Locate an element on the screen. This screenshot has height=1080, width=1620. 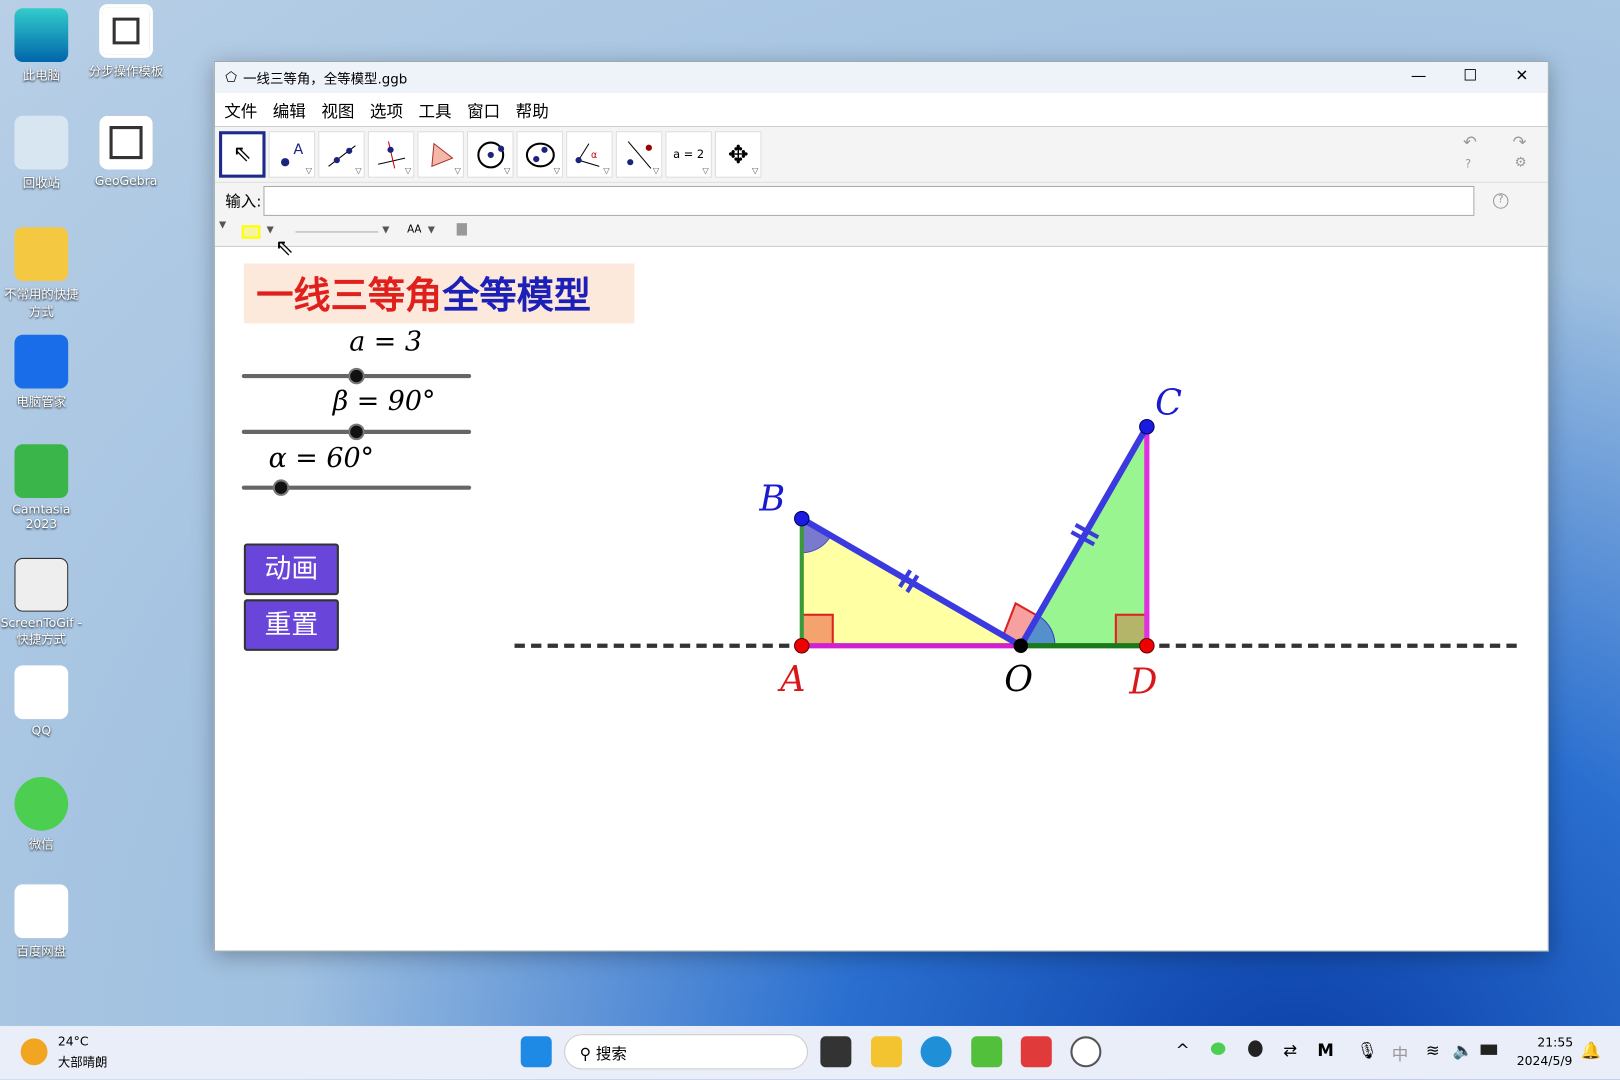
move-tool: ⇖ is located at coordinates (242, 154).